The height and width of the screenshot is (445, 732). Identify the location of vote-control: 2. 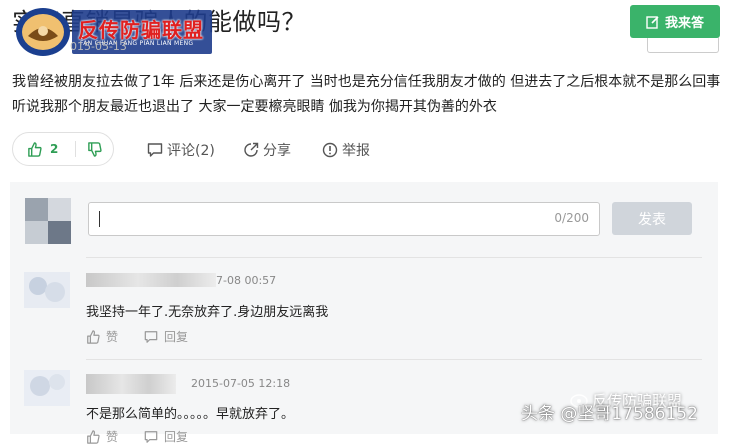
(63, 149).